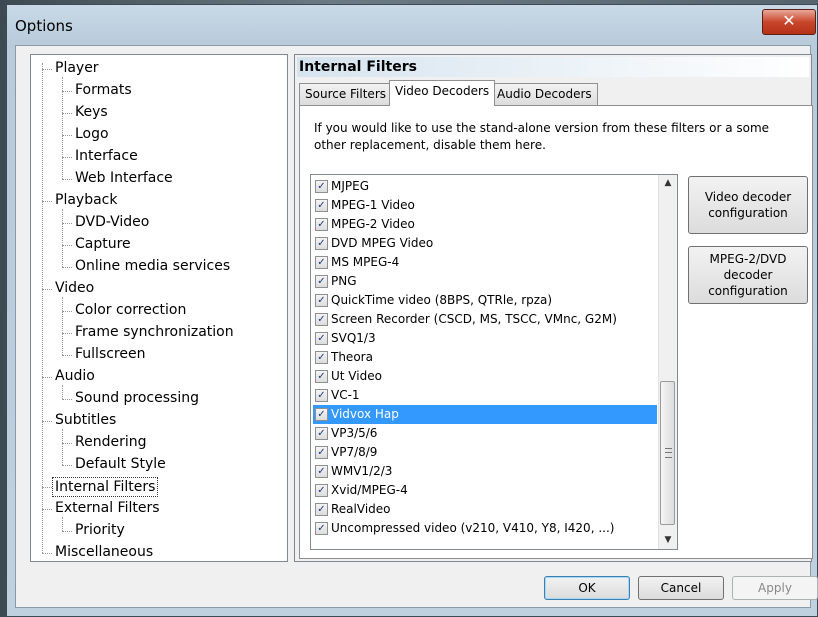 Image resolution: width=818 pixels, height=617 pixels. Describe the element at coordinates (485, 205) in the screenshot. I see `filter-list-item: ✓ MPEG-1 Video` at that location.